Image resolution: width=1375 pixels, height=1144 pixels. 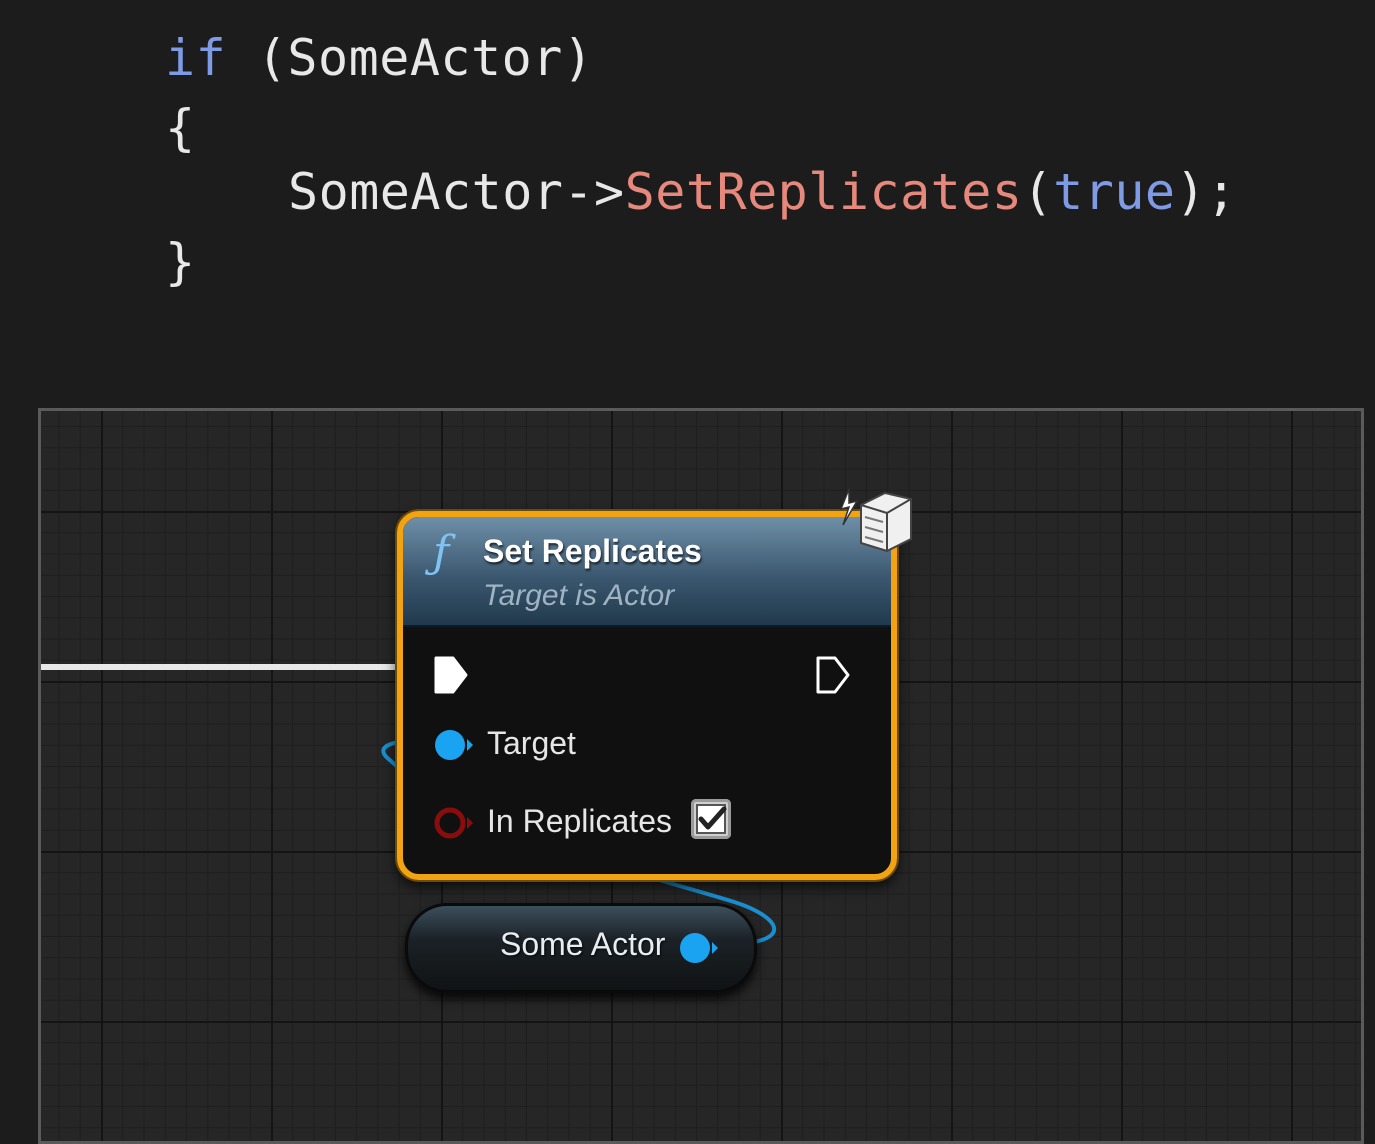 I want to click on in-replicates-pin-label: In Replicates, so click(x=579, y=821).